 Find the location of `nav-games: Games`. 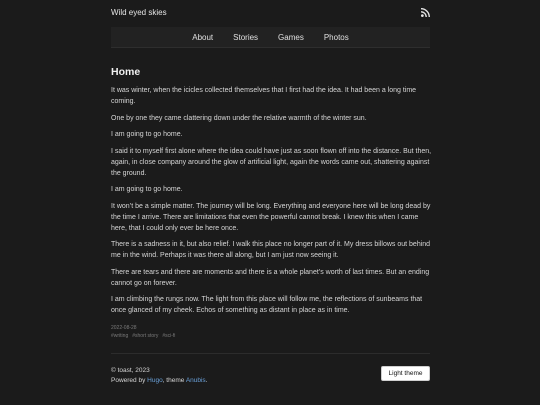

nav-games: Games is located at coordinates (291, 37).